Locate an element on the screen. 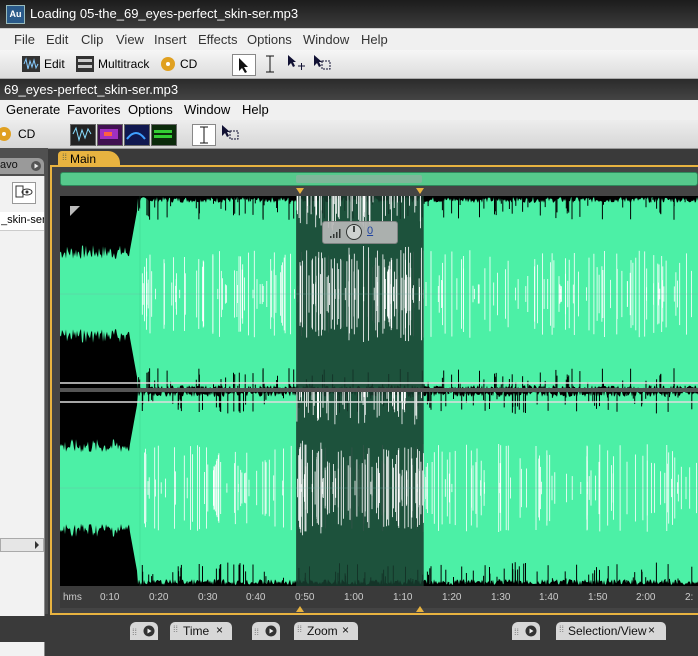 The height and width of the screenshot is (656, 698). transport-panel-tab: ⁞⁞ is located at coordinates (144, 631).